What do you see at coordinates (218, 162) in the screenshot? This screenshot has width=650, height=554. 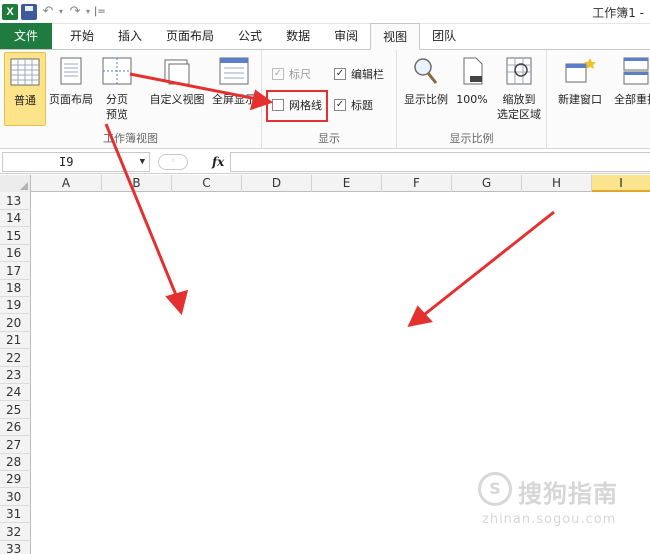 I see `insert-function-button: fx` at bounding box center [218, 162].